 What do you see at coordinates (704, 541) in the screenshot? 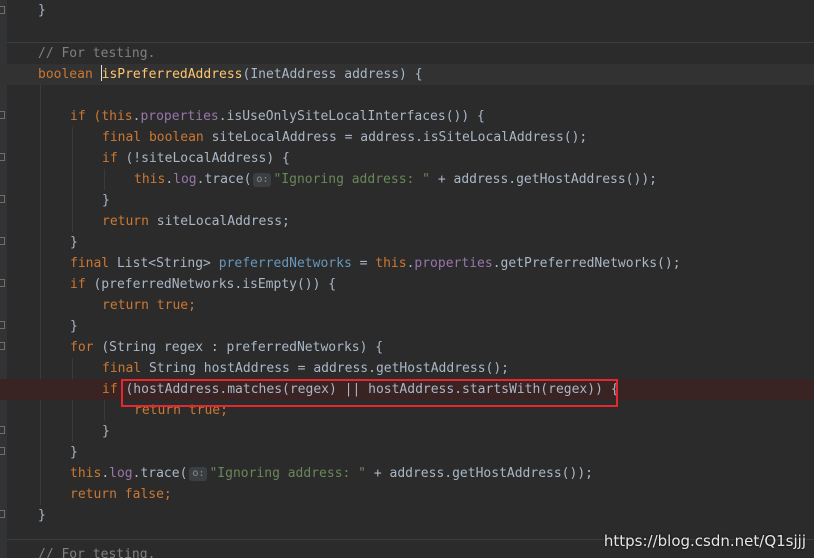
I see `watermark-text: https://blog.csdn.net/Q1sjjj` at bounding box center [704, 541].